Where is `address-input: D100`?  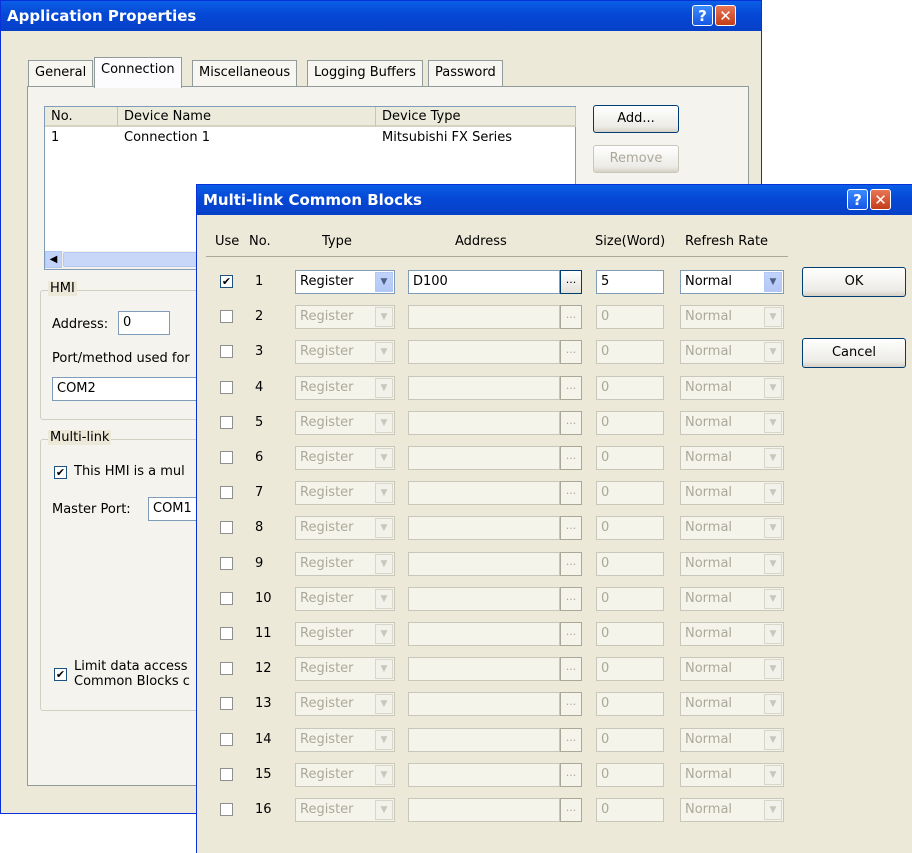 address-input: D100 is located at coordinates (484, 282).